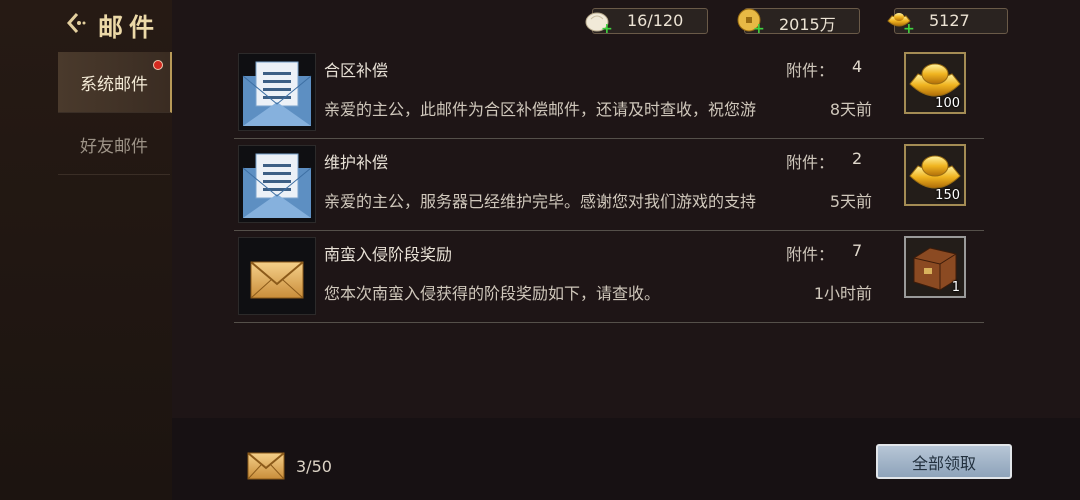 Image resolution: width=1080 pixels, height=500 pixels. I want to click on envelope-icon, so click(266, 466).